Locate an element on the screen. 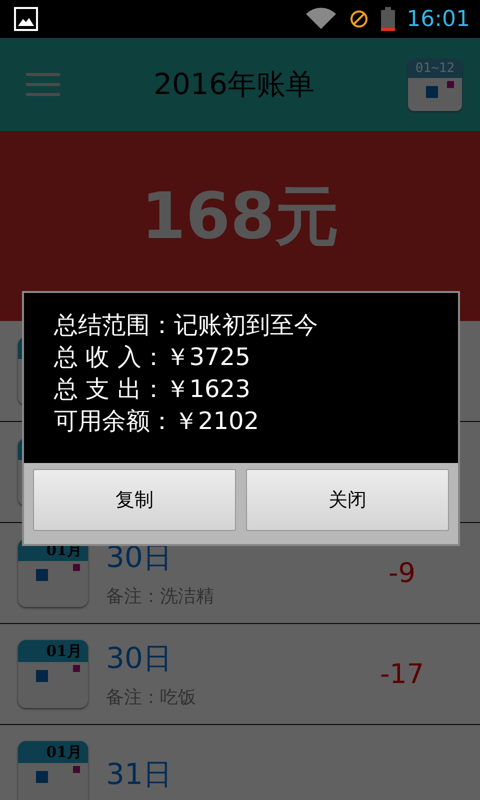 This screenshot has width=480, height=800. app-title: 2016年账单 is located at coordinates (234, 84).